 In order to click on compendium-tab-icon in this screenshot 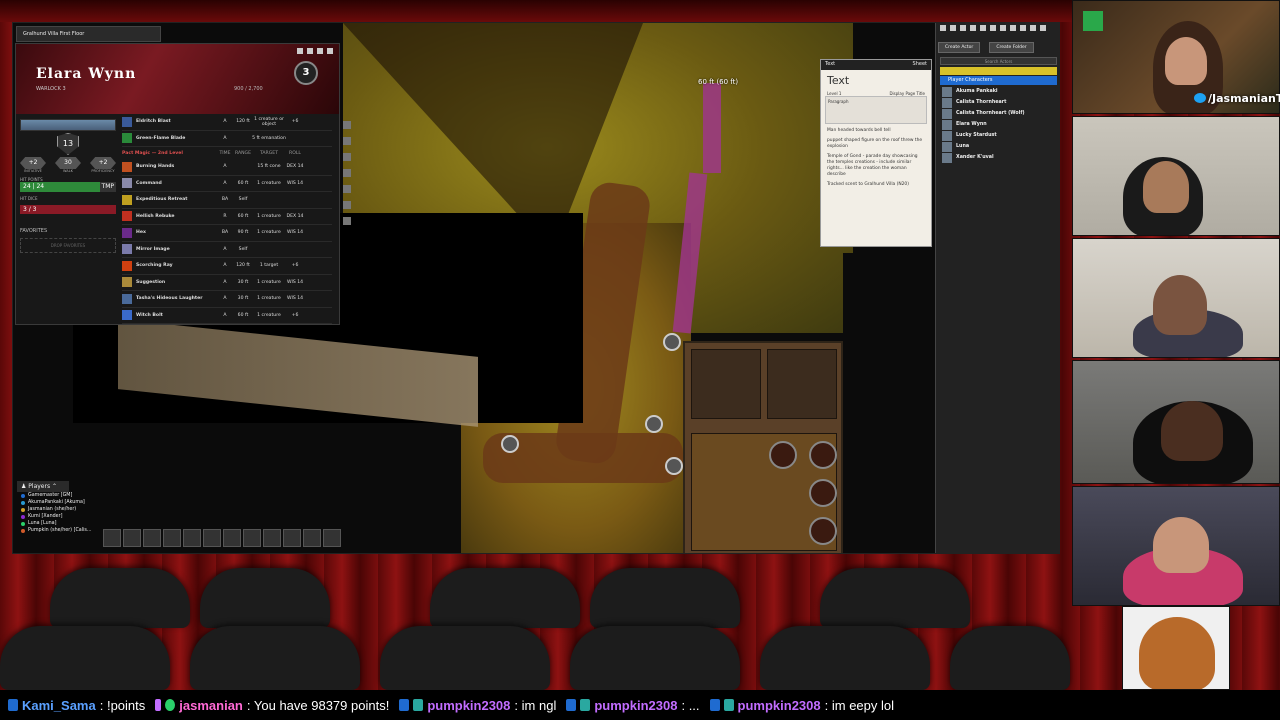, I will do `click(1033, 28)`.